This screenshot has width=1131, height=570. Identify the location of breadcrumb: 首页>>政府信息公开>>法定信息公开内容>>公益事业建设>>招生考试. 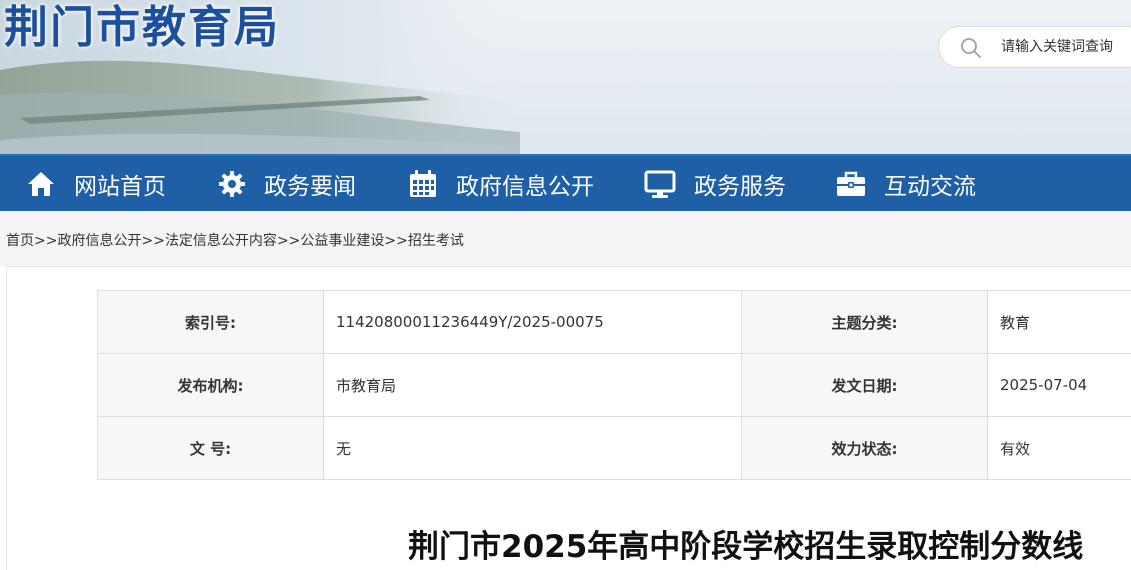
(235, 240).